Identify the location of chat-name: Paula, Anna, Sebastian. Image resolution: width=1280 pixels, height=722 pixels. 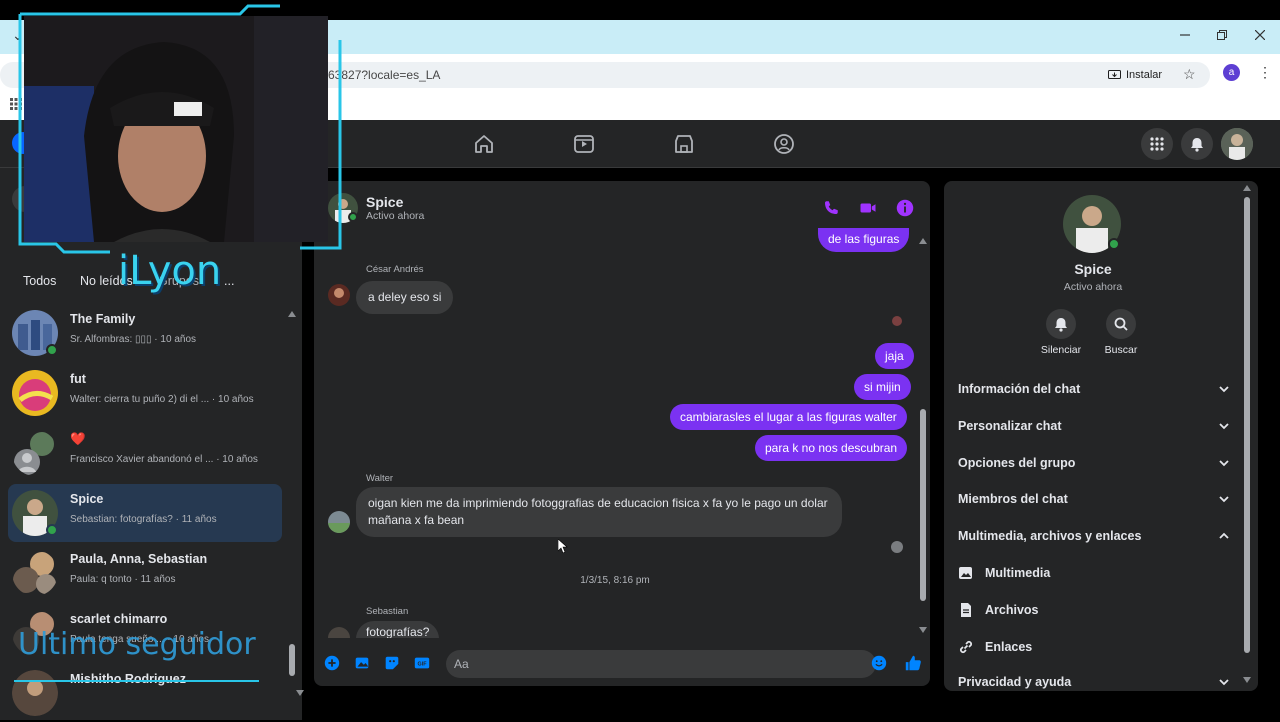
(139, 559).